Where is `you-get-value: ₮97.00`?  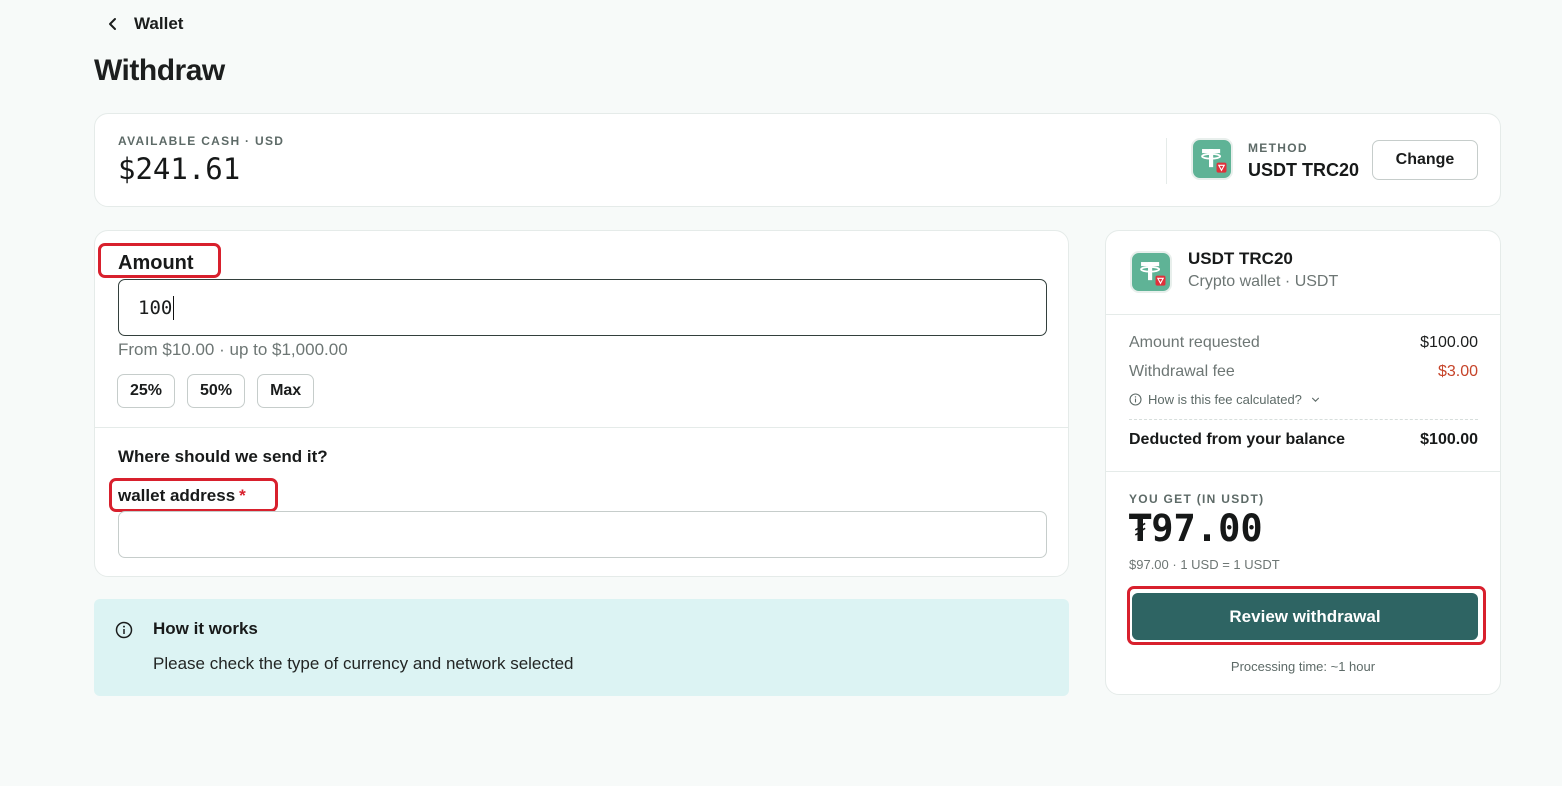
you-get-value: ₮97.00 is located at coordinates (1196, 528).